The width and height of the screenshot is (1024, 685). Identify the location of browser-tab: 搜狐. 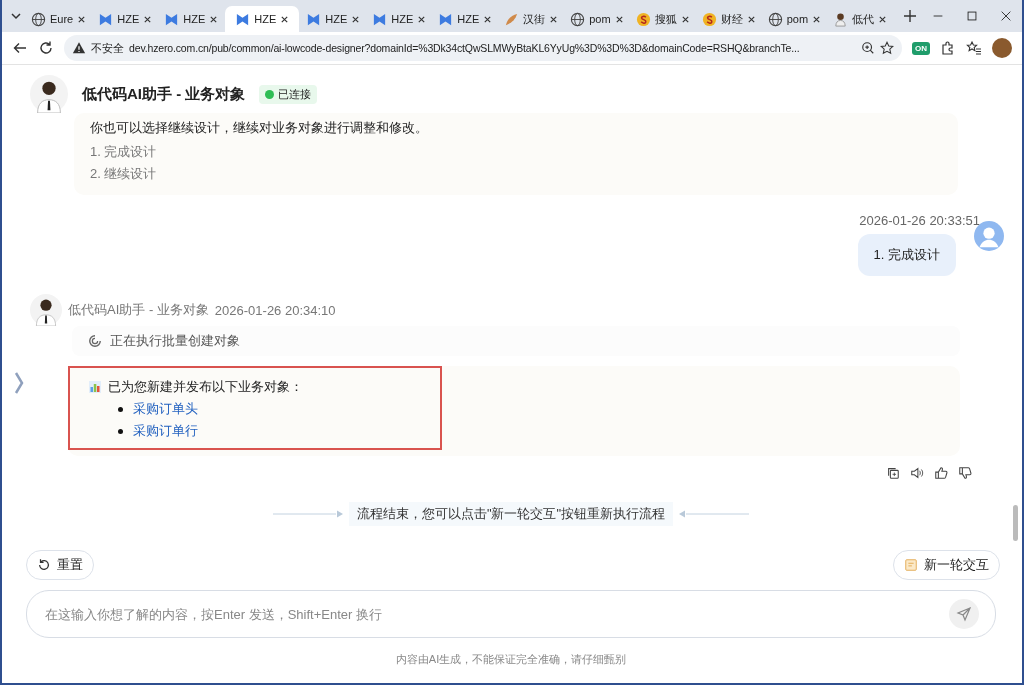
(662, 19).